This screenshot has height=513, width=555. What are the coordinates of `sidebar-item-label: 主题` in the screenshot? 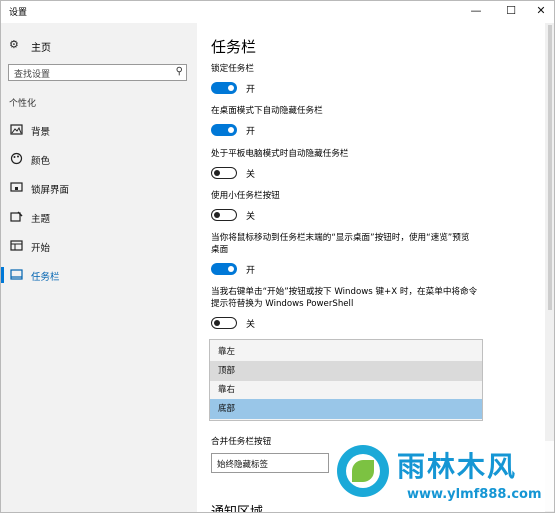 It's located at (41, 219).